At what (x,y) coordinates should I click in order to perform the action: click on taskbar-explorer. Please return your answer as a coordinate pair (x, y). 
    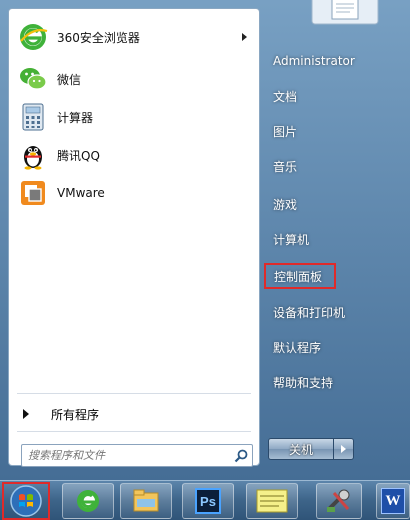
    Looking at the image, I should click on (146, 501).